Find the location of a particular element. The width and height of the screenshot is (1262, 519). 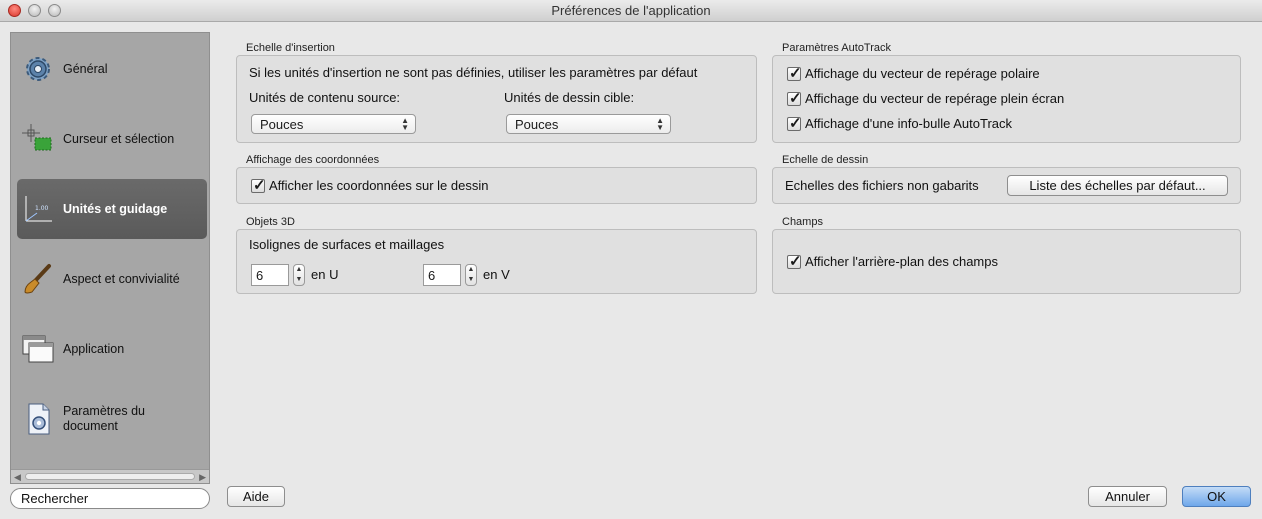

coords-group-title: Affichage des coordonnées is located at coordinates (313, 160).